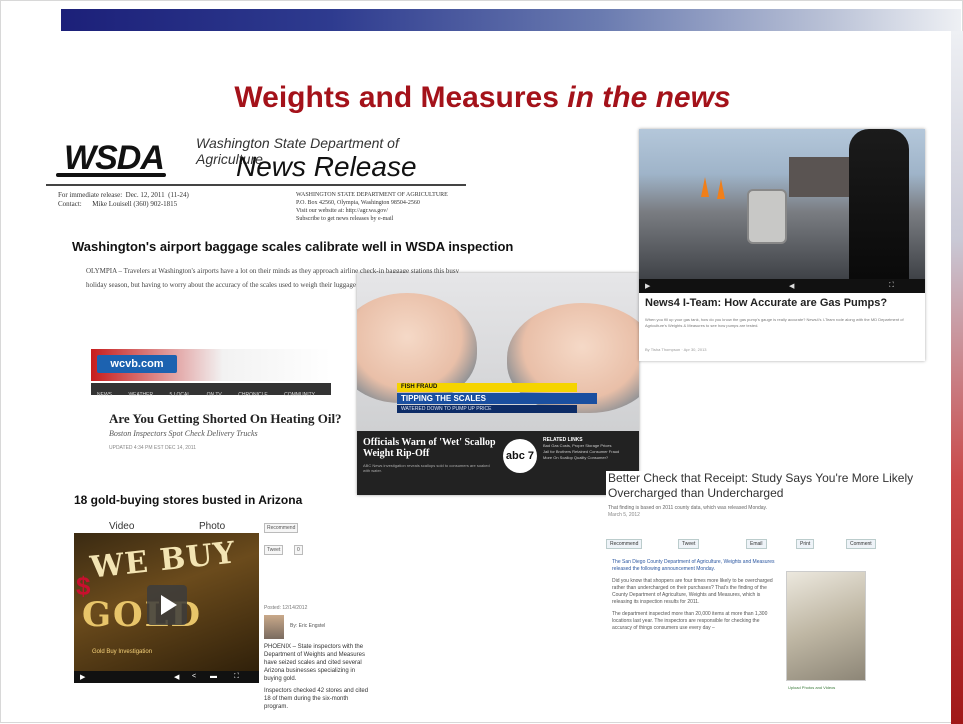 This screenshot has height=724, width=963. I want to click on inspector-figure, so click(879, 204).